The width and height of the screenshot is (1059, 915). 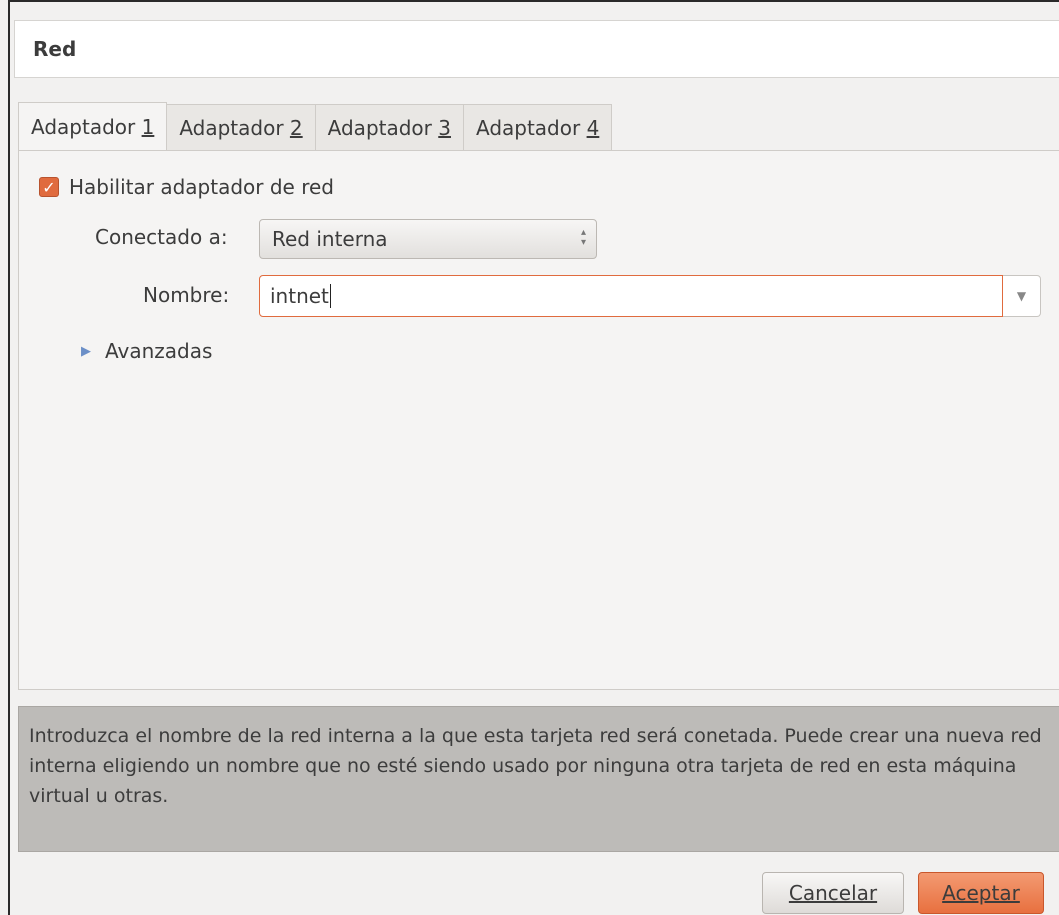 I want to click on checkmark-icon: ✓, so click(x=49, y=187).